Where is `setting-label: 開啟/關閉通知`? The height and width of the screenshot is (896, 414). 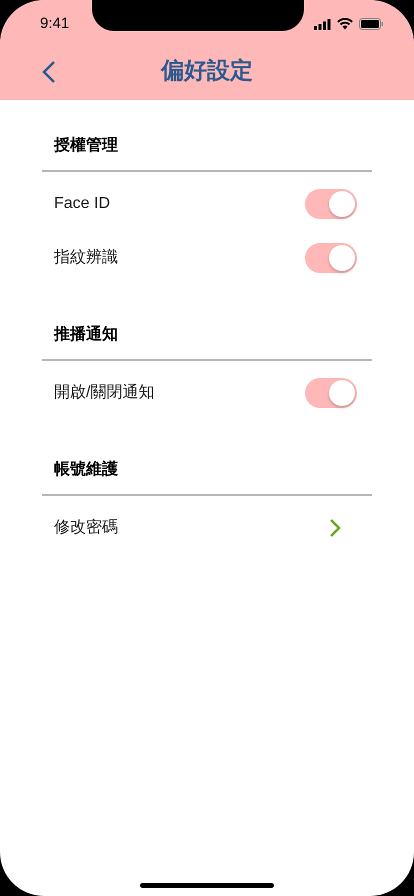
setting-label: 開啟/關閉通知 is located at coordinates (104, 392).